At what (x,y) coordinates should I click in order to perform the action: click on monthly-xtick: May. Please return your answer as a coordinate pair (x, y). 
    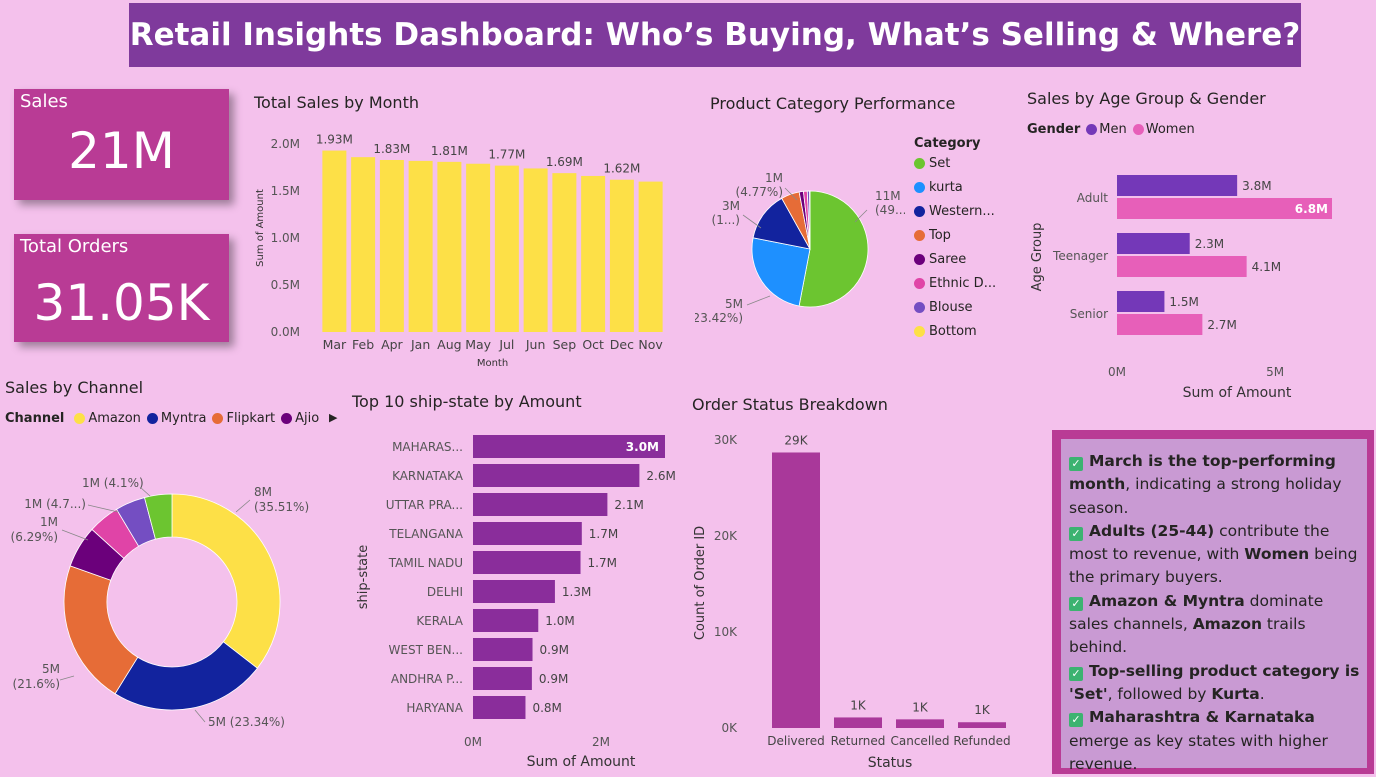
    Looking at the image, I should click on (478, 344).